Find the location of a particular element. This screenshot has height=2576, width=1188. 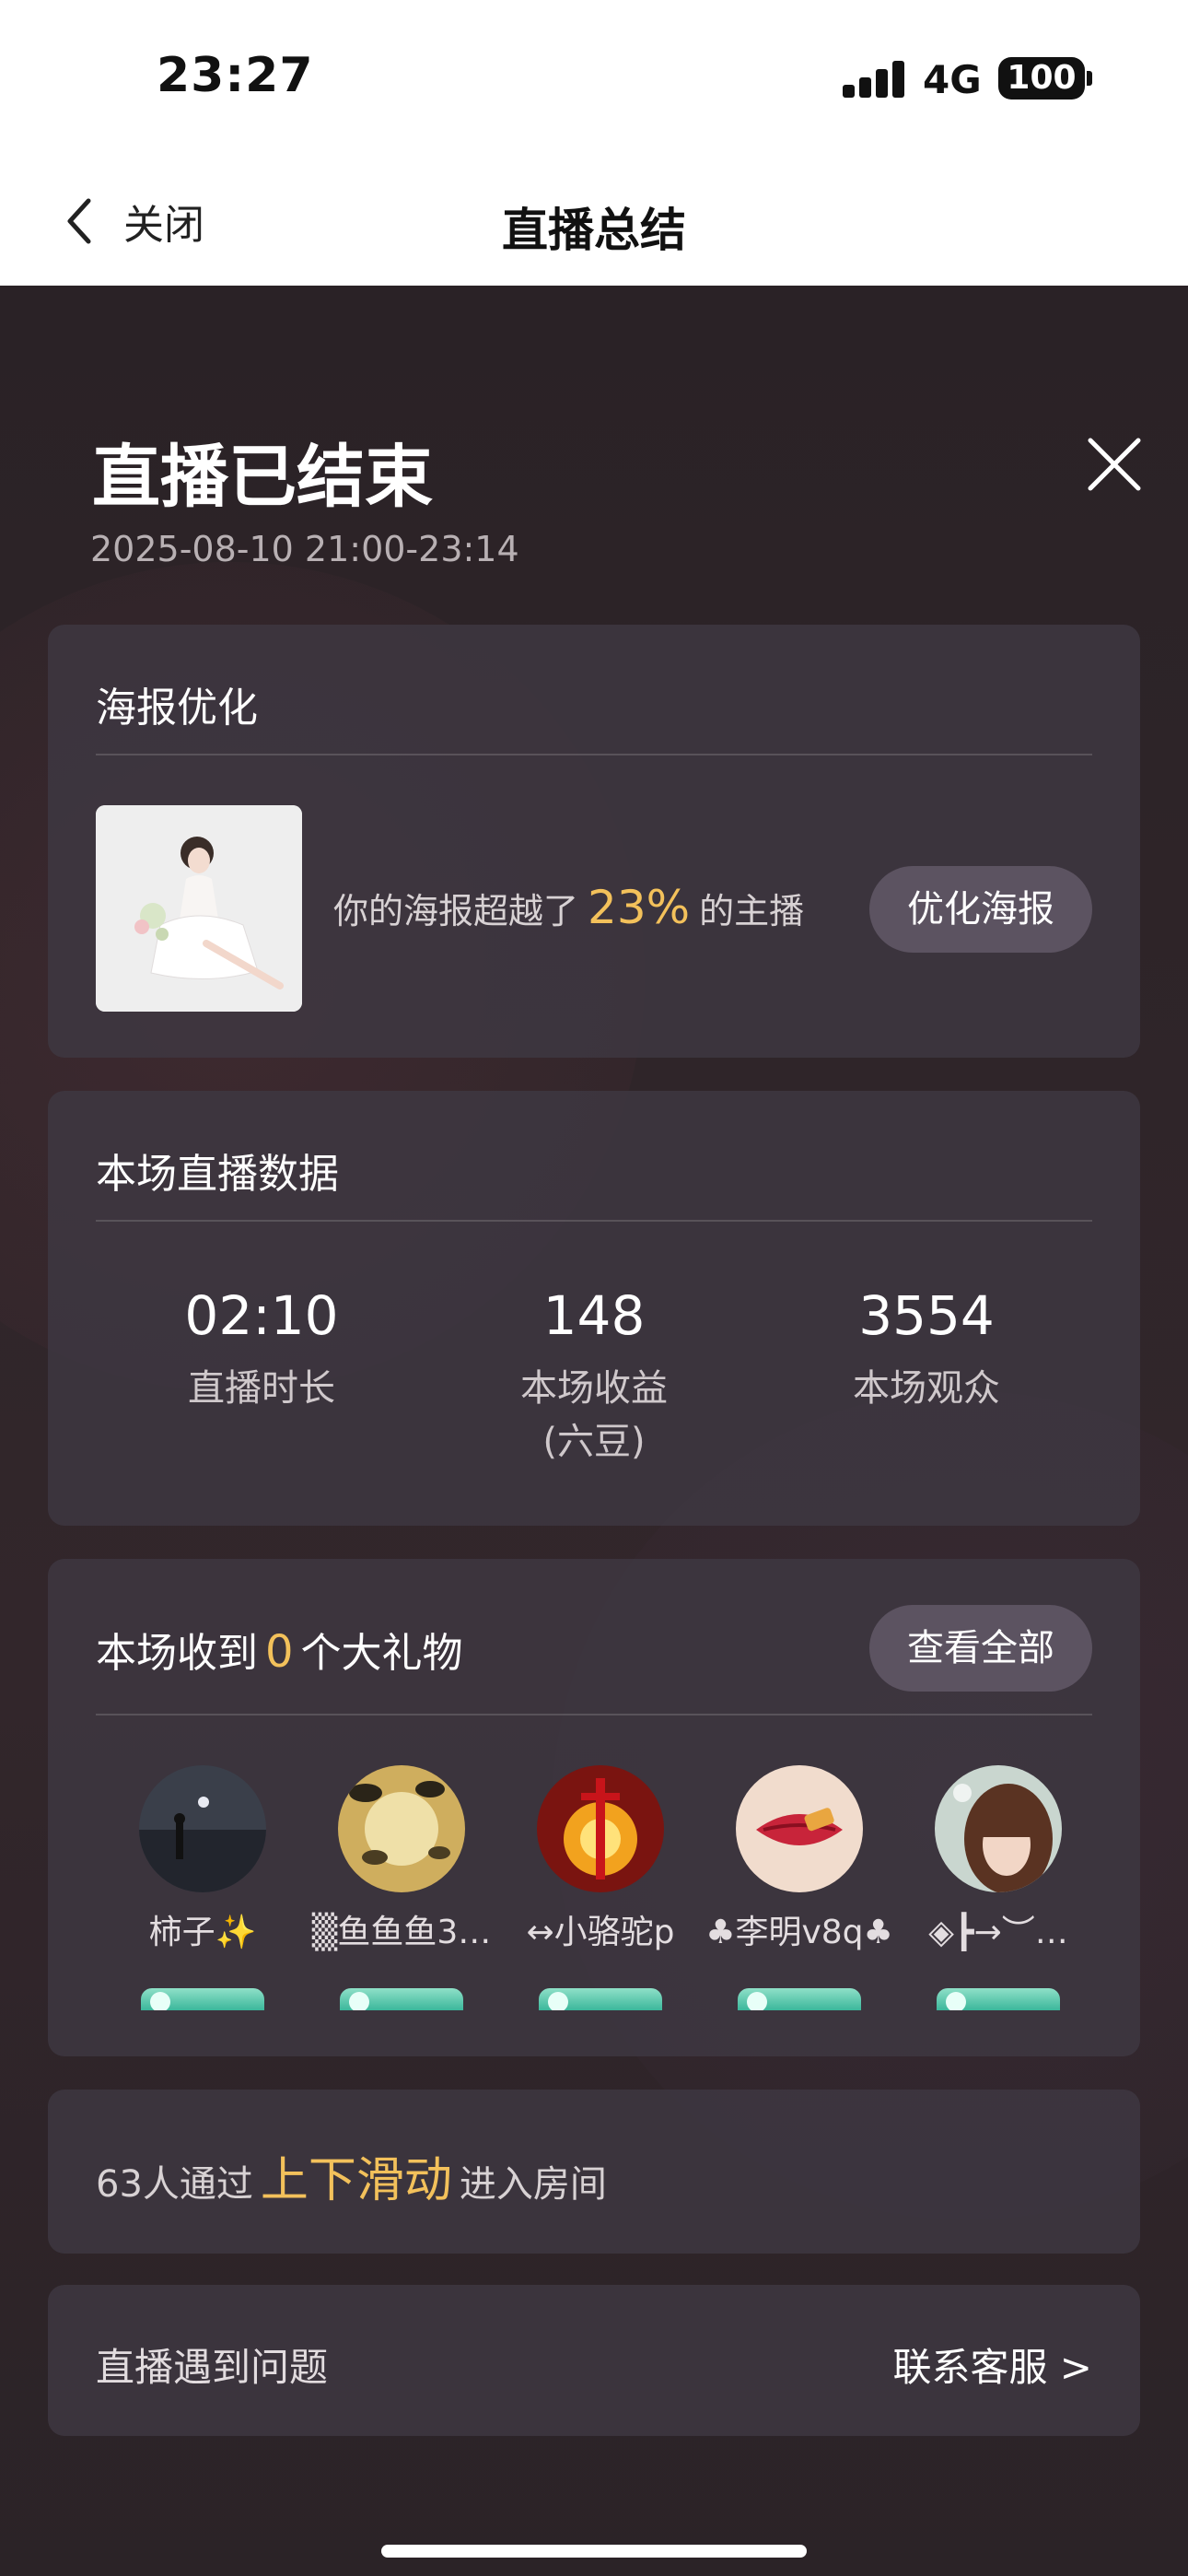

status-bar: 23:27 4G 100 is located at coordinates (594, 78).